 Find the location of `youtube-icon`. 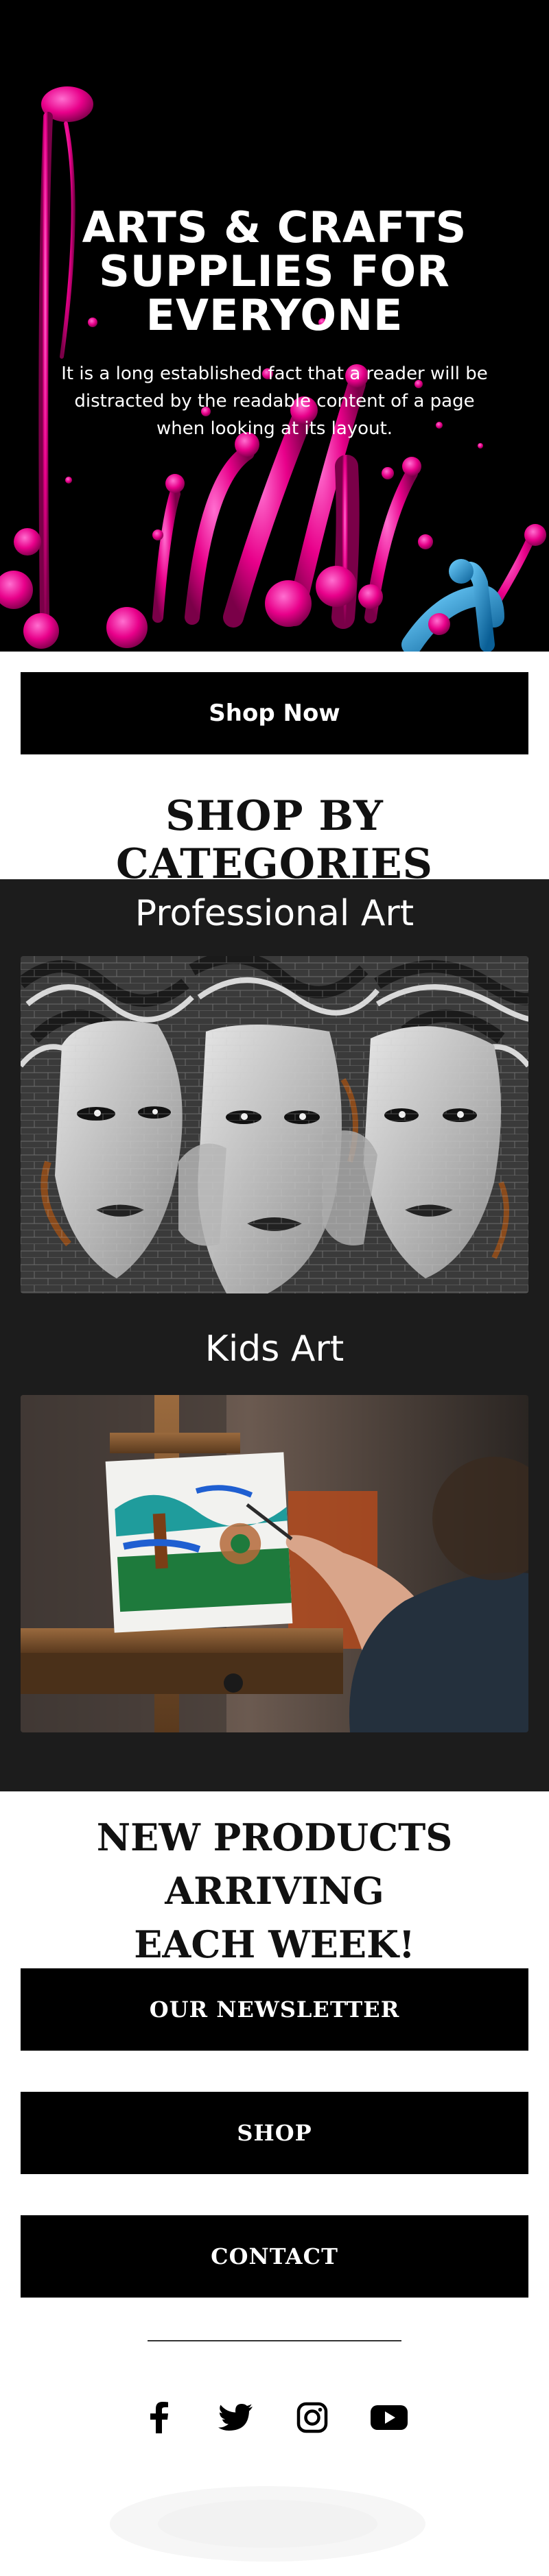

youtube-icon is located at coordinates (389, 2417).